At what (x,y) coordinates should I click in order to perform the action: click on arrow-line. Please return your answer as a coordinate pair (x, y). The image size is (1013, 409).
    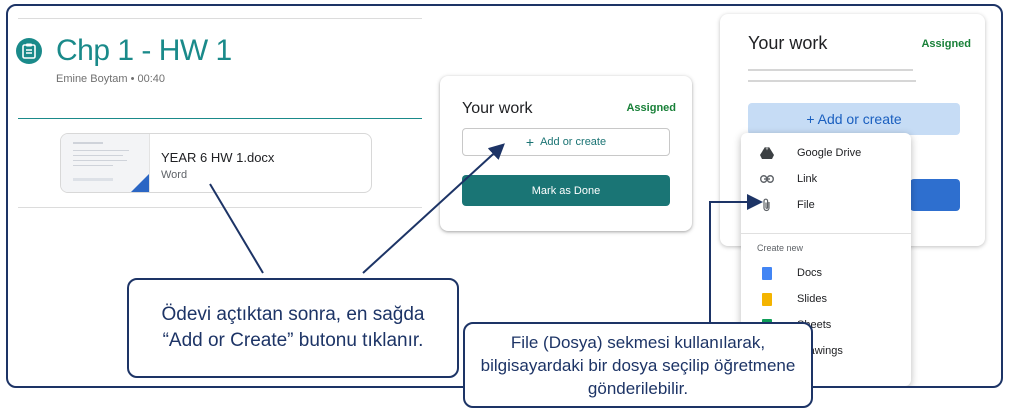
    Looking at the image, I should click on (236, 228).